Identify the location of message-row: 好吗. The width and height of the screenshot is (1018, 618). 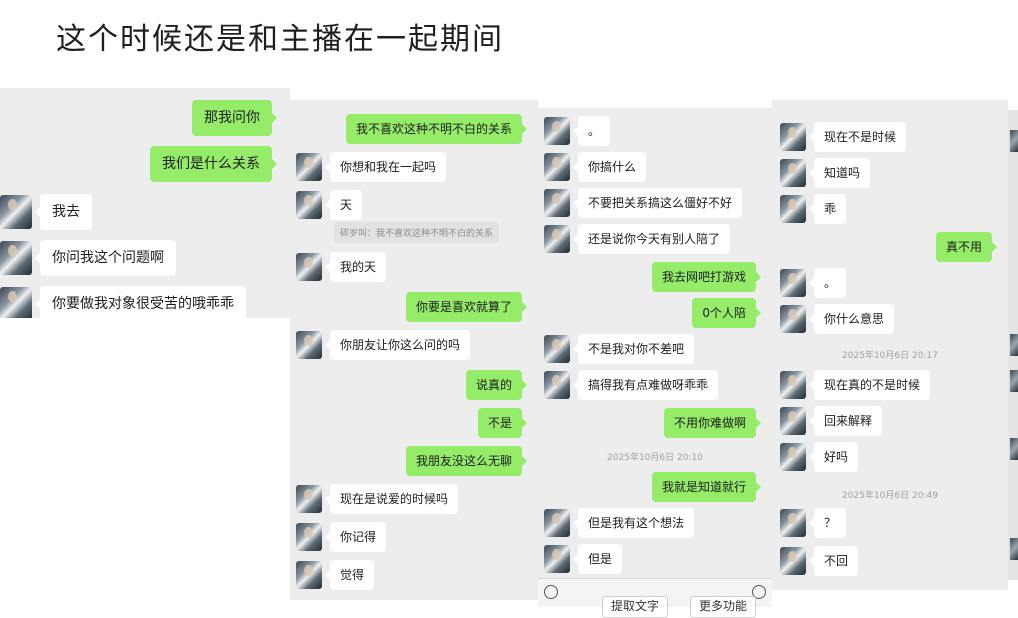
(819, 457).